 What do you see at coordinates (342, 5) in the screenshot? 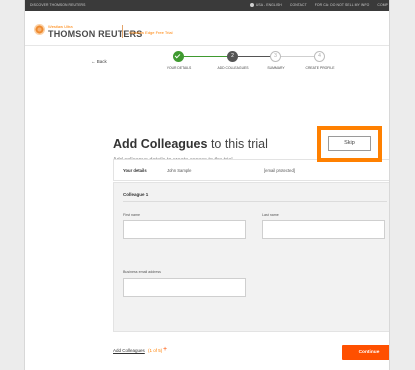
I see `do-not-sell-link: FOR CA: DO NOT SELL MY INFO` at bounding box center [342, 5].